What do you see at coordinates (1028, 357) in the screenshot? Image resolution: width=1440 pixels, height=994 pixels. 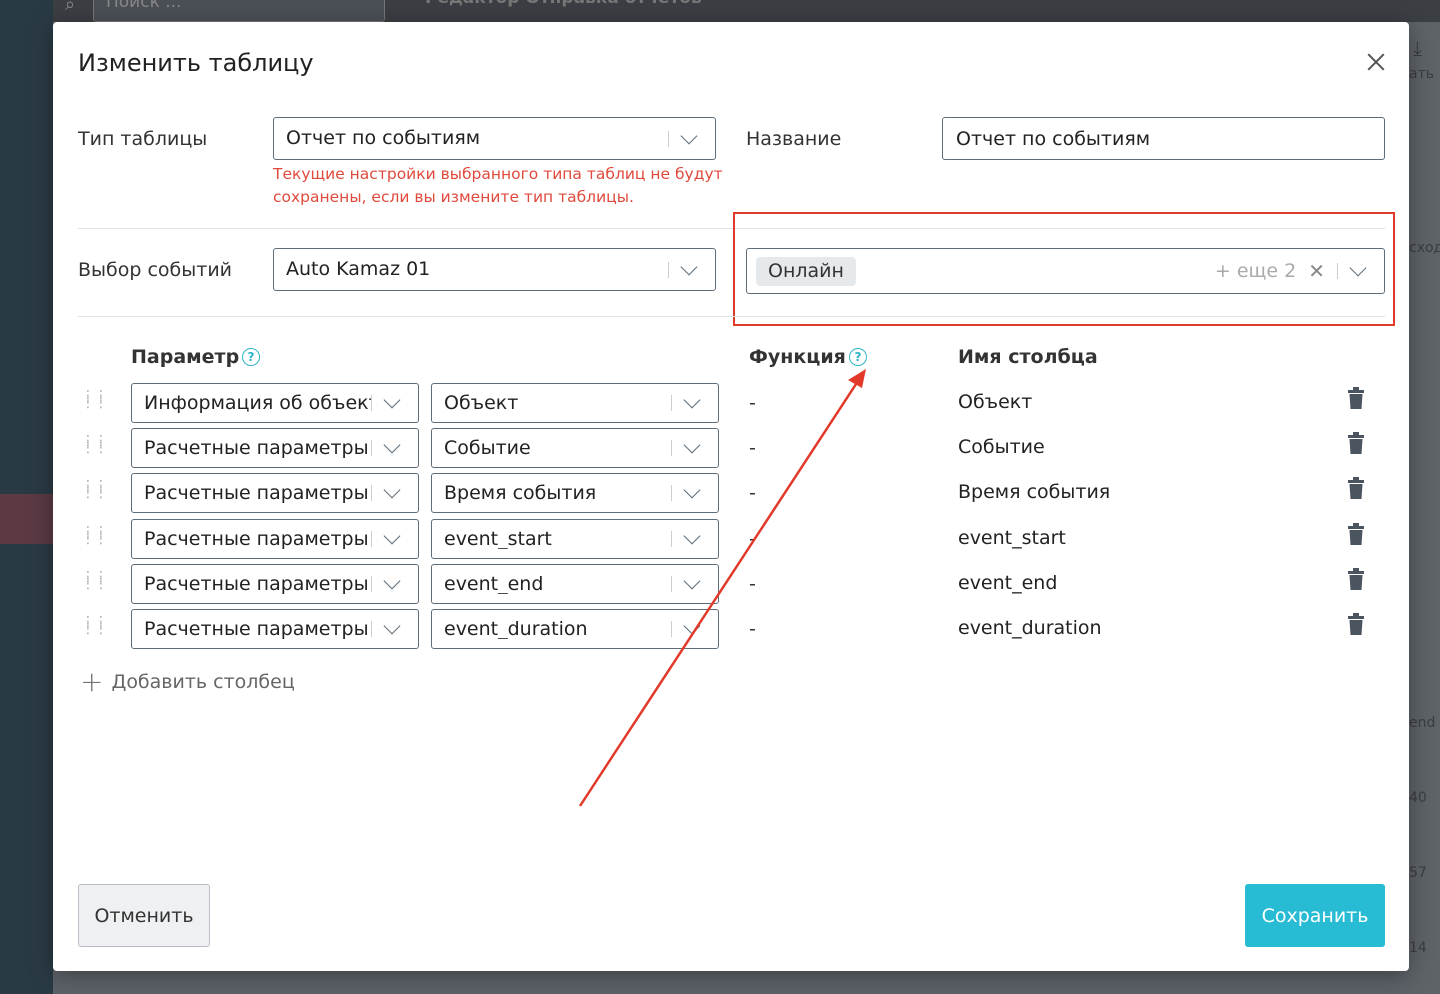 I see `column-name-header: Имя столбца` at bounding box center [1028, 357].